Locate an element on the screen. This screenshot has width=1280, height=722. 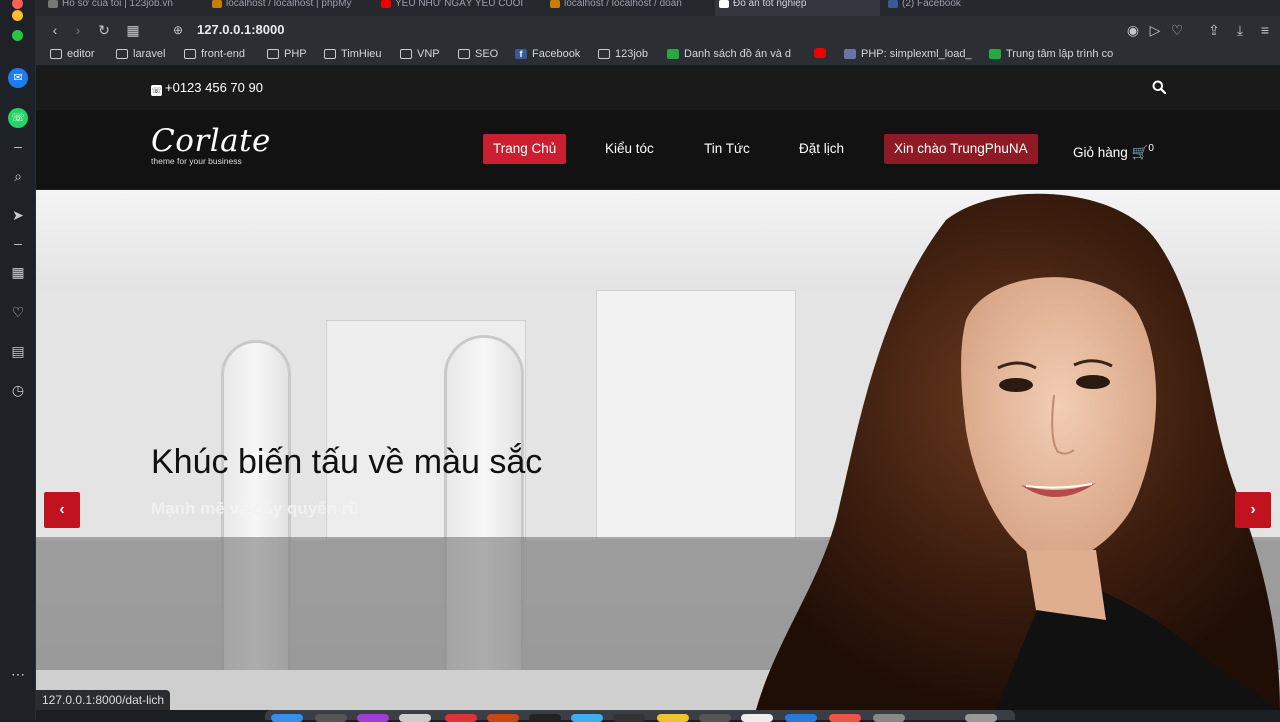
status-bar-url: 127.0.0.1:8000/dat-lich is located at coordinates (103, 700).